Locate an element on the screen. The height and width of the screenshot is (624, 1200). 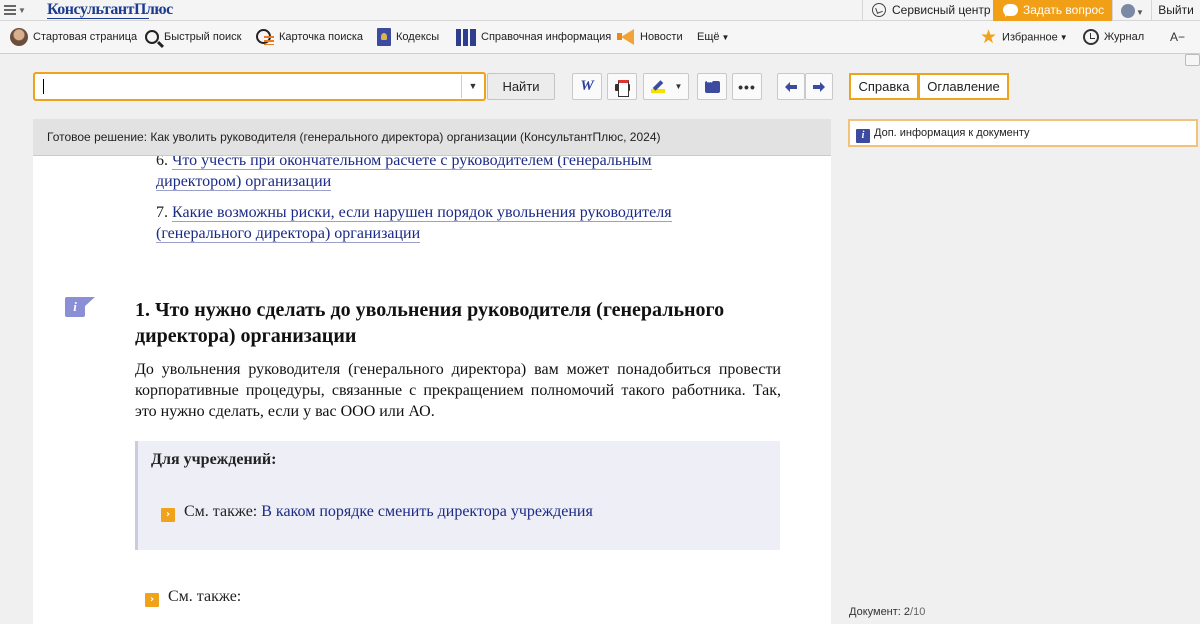
logout-button: Выйти is located at coordinates (1175, 10).